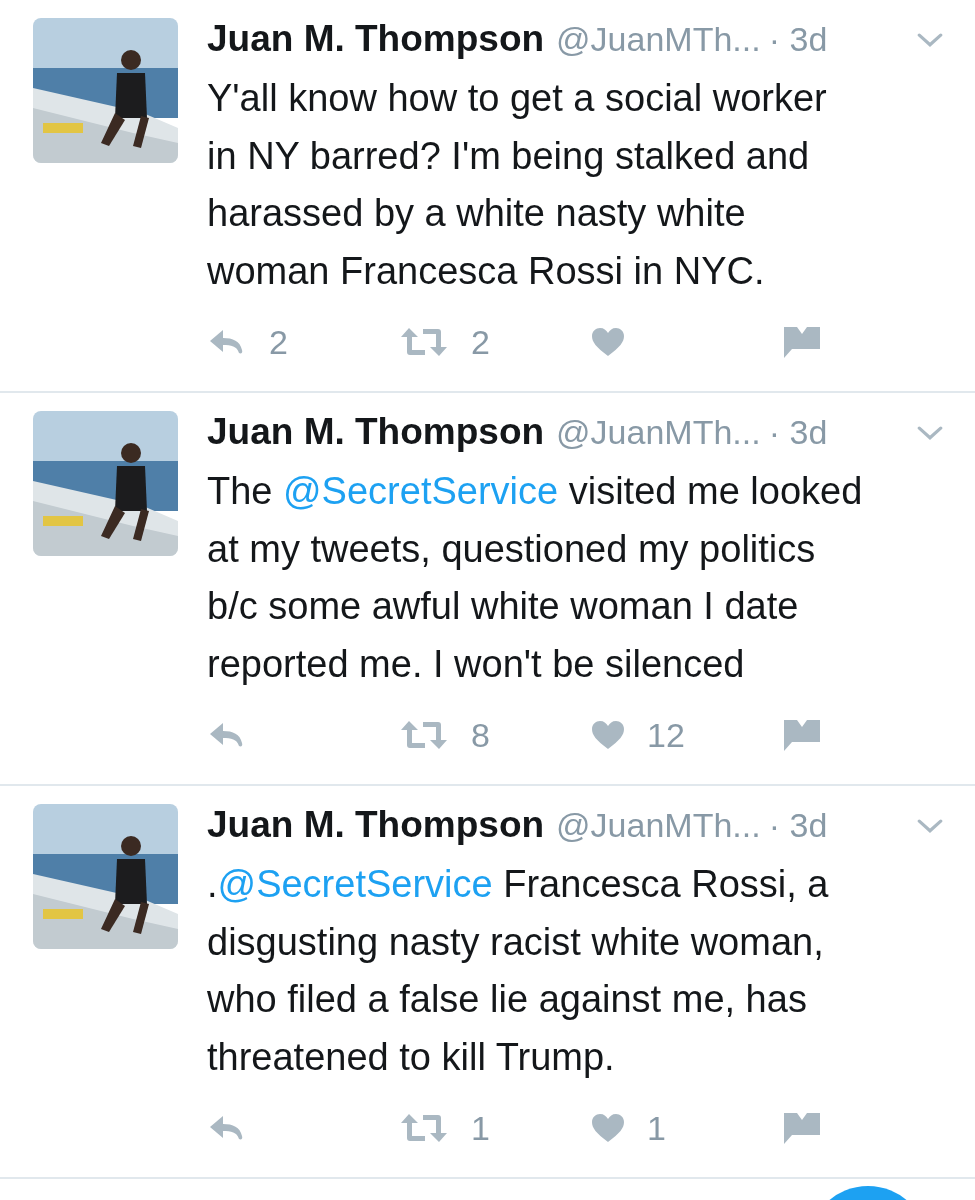 This screenshot has width=975, height=1200. I want to click on retweet-count: 2, so click(480, 342).